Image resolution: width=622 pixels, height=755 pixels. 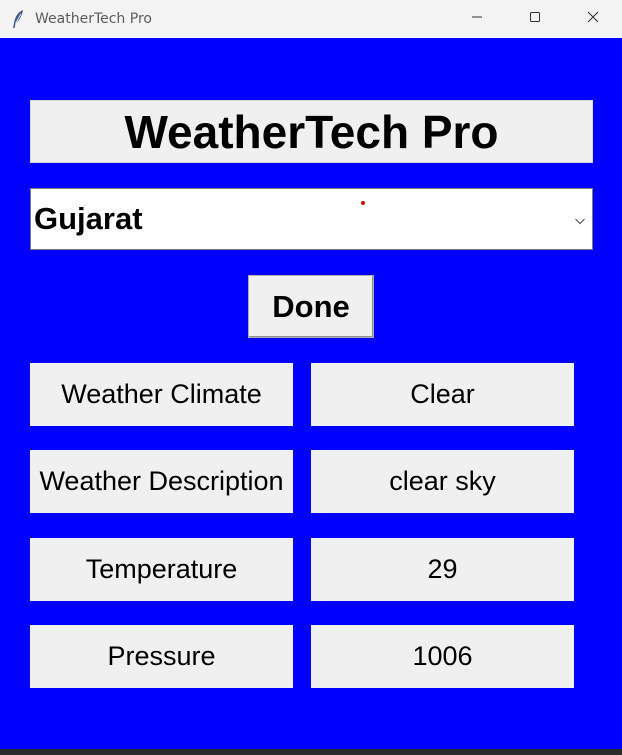 I want to click on selected-location: Gujarat, so click(x=88, y=218).